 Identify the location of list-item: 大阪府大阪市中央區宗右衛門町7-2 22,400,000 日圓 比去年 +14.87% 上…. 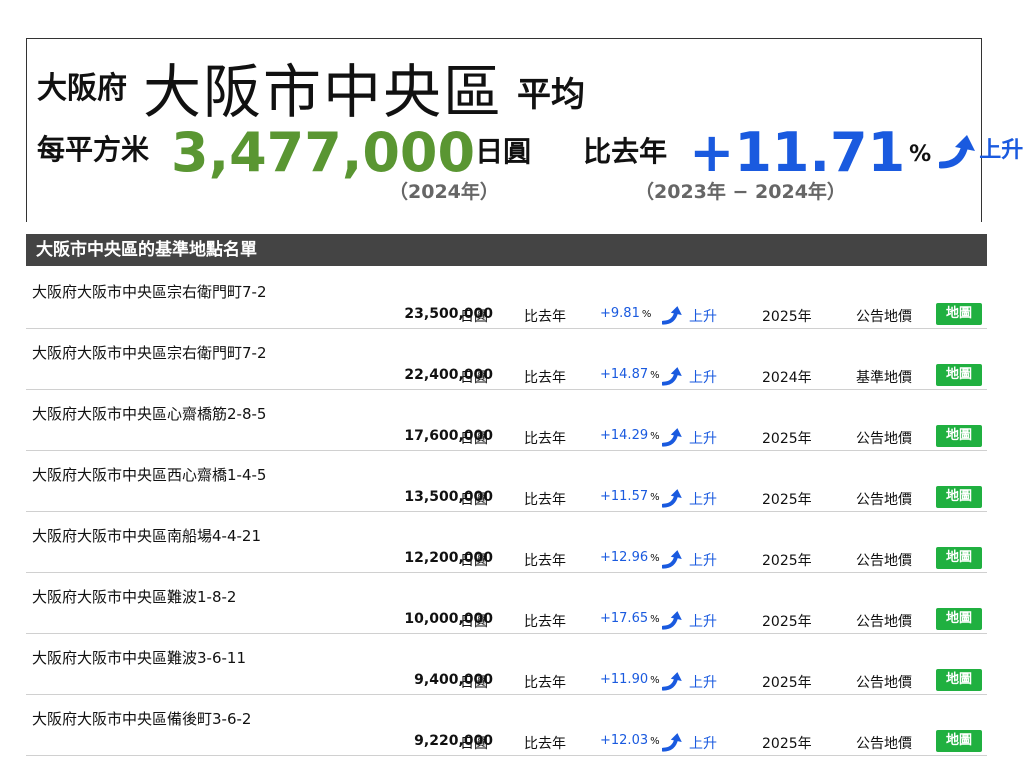
(506, 359).